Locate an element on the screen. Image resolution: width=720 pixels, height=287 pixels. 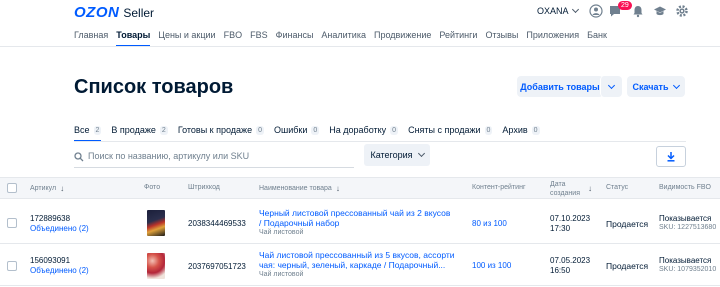
profile-icon is located at coordinates (596, 11).